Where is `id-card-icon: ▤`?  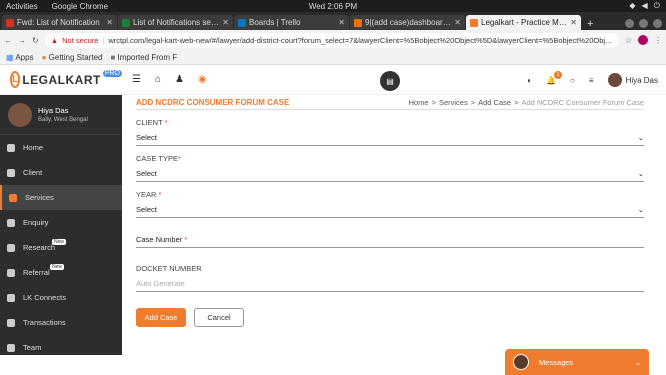
id-card-icon: ▤ is located at coordinates (390, 81).